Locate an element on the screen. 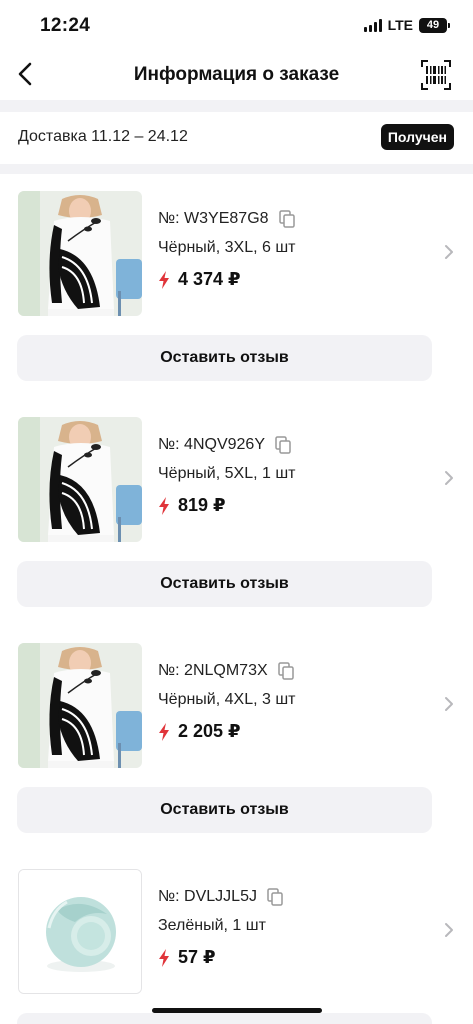 The width and height of the screenshot is (473, 1024). home-indicator is located at coordinates (237, 1010).